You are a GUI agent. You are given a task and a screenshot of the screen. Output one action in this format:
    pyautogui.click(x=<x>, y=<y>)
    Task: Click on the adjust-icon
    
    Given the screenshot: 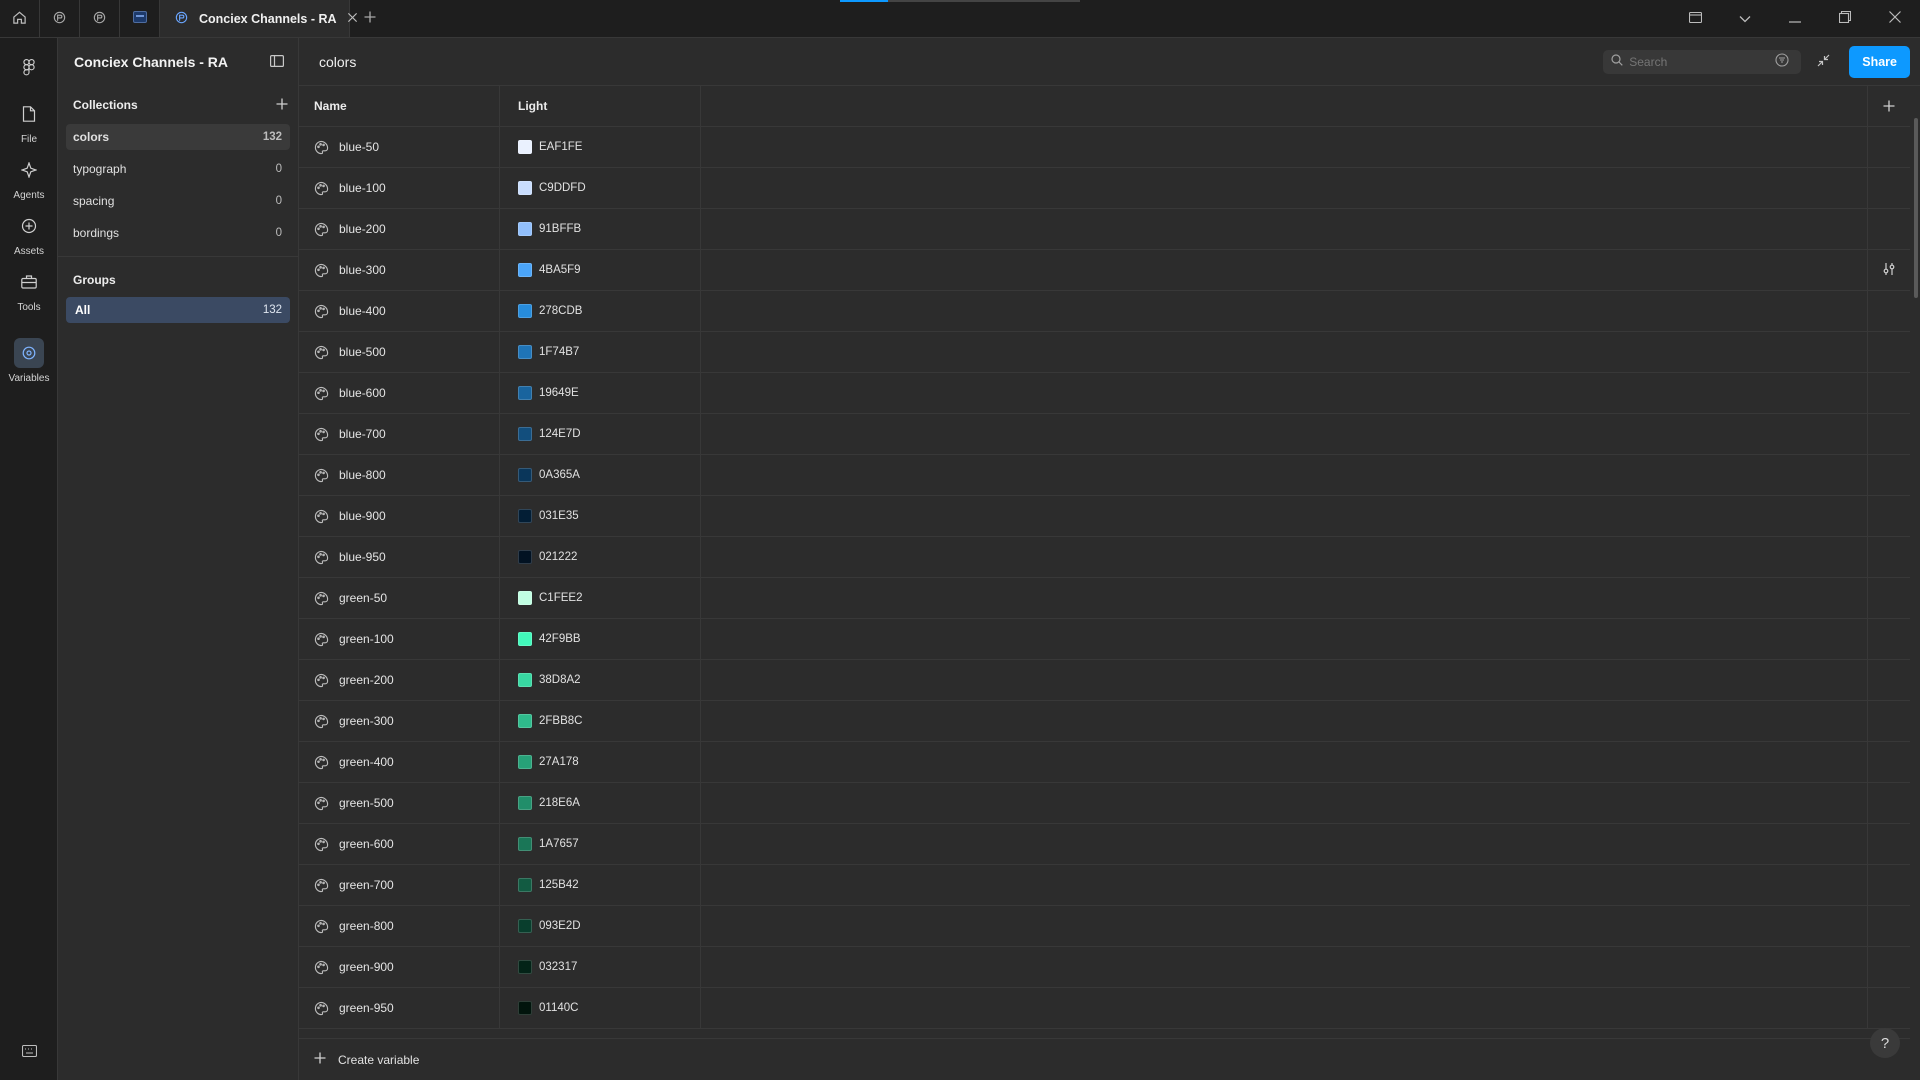 What is the action you would take?
    pyautogui.click(x=1889, y=270)
    